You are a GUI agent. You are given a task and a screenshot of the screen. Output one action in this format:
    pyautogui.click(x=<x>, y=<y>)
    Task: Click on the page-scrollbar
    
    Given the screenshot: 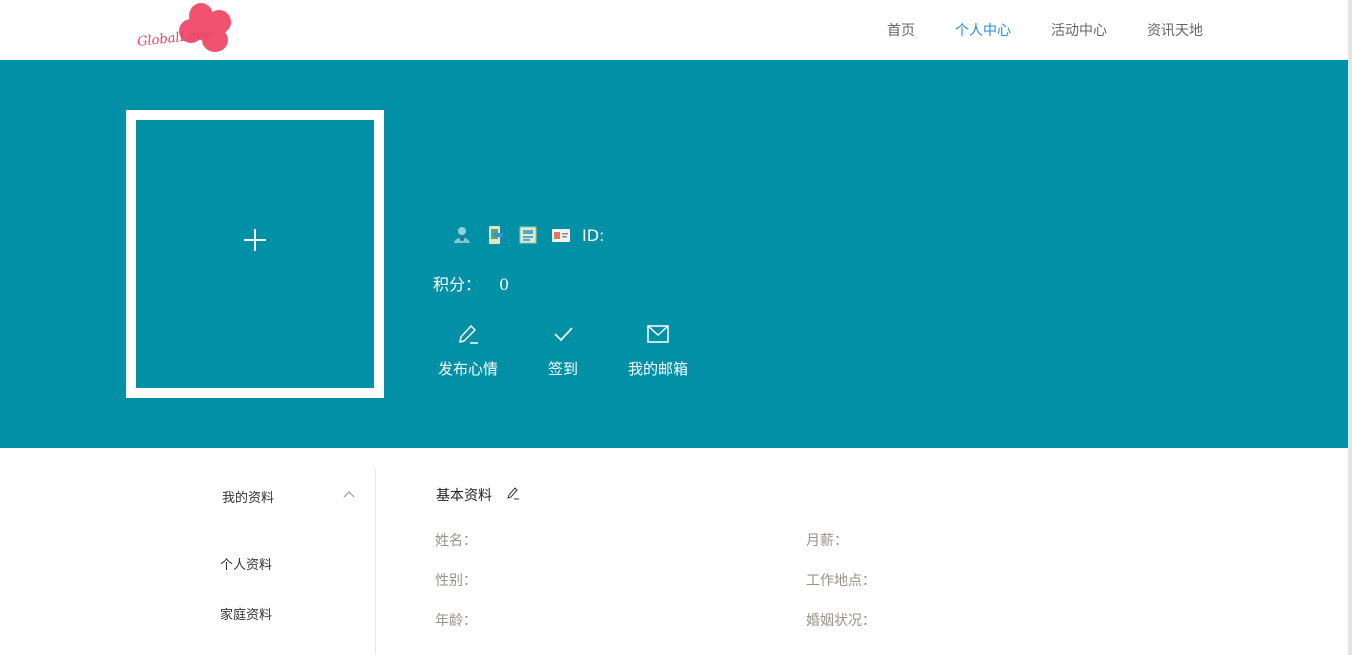 What is the action you would take?
    pyautogui.click(x=1350, y=327)
    